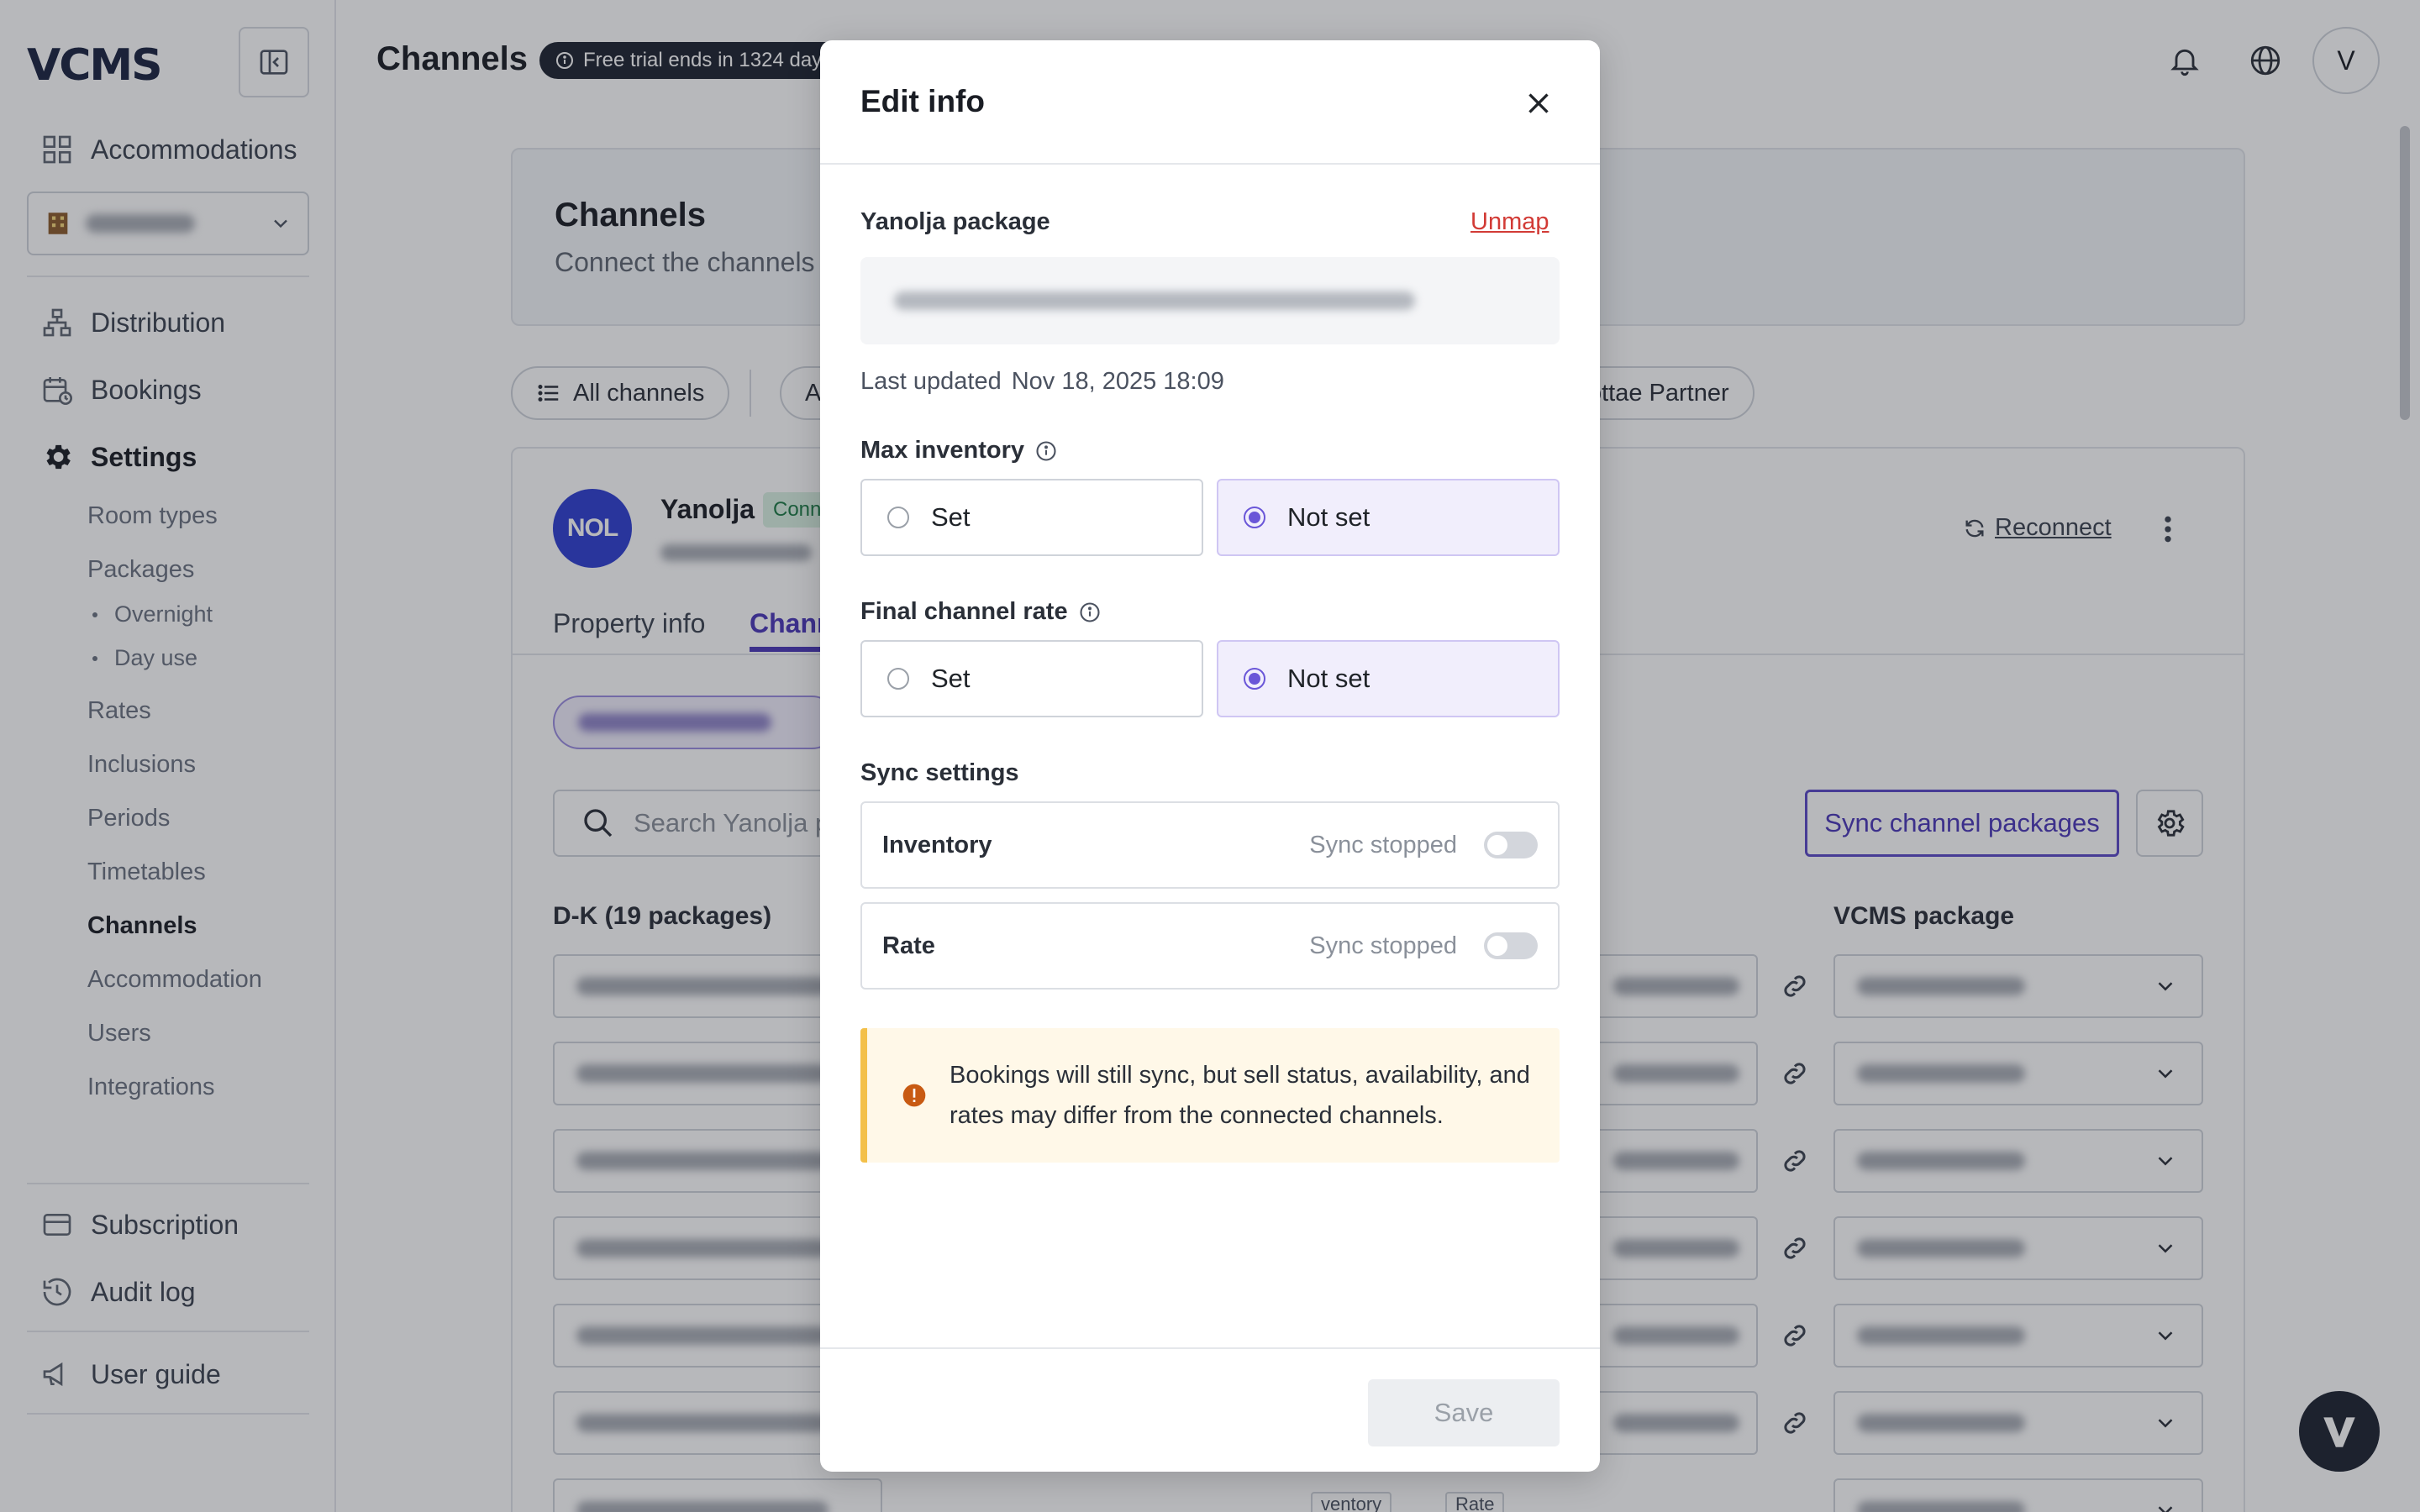 The height and width of the screenshot is (1512, 2420). I want to click on unmap-button: Unmap, so click(1509, 222).